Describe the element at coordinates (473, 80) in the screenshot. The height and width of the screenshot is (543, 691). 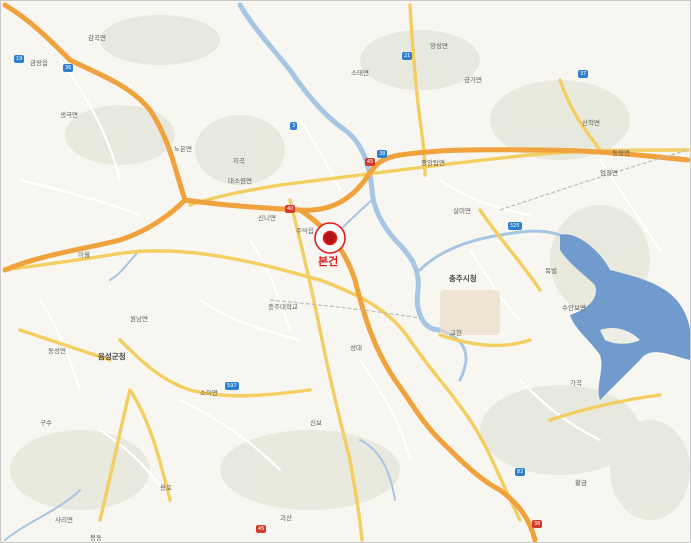
I see `place-label-geumga: 금가면` at that location.